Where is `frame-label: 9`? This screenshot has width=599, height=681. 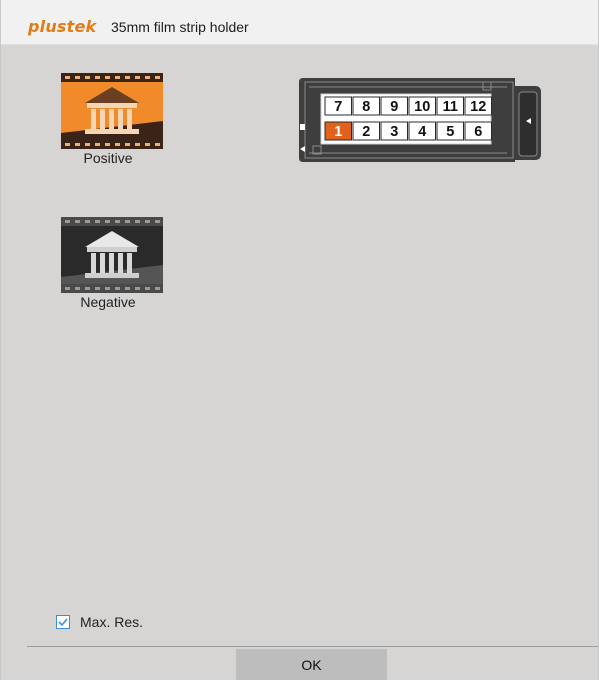 frame-label: 9 is located at coordinates (394, 107).